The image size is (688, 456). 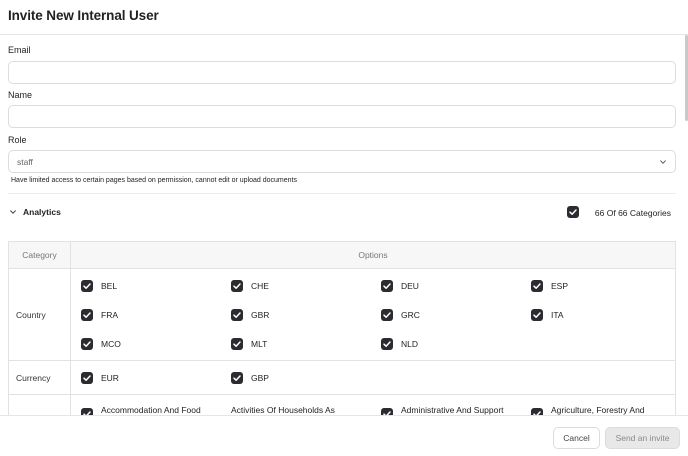 I want to click on role-select: staff, so click(x=342, y=161).